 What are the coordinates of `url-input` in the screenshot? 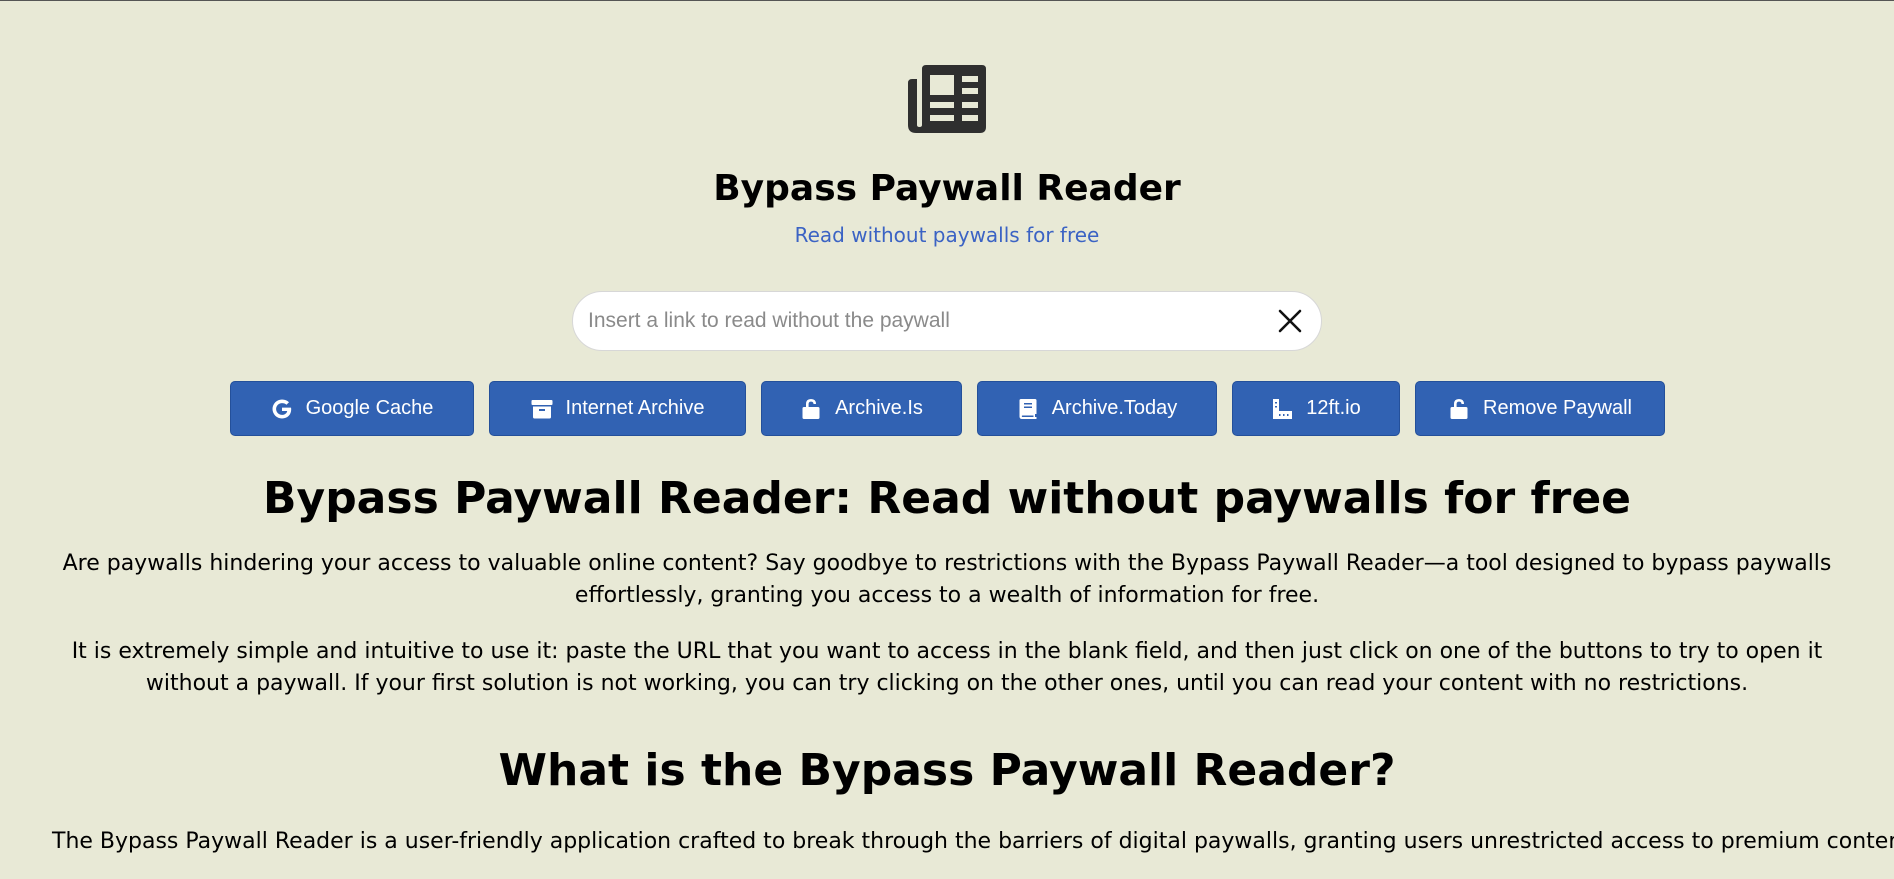 It's located at (931, 321).